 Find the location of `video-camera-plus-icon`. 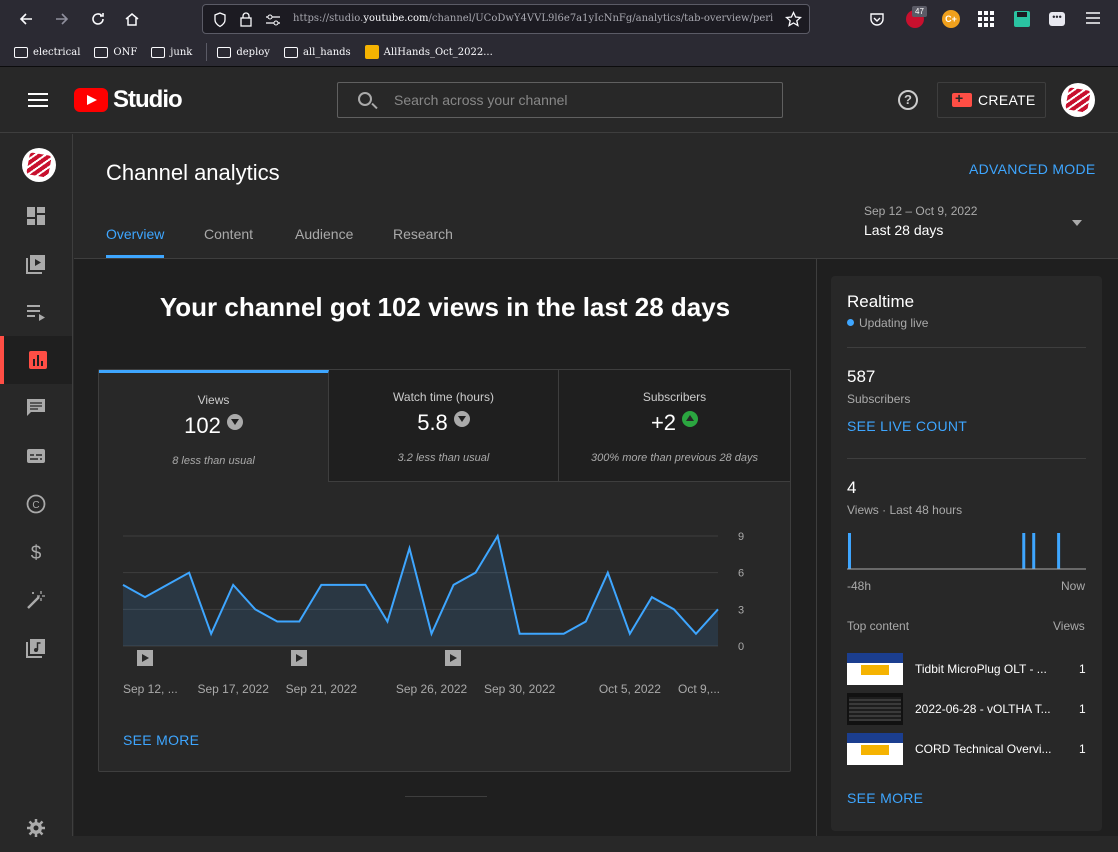

video-camera-plus-icon is located at coordinates (962, 100).